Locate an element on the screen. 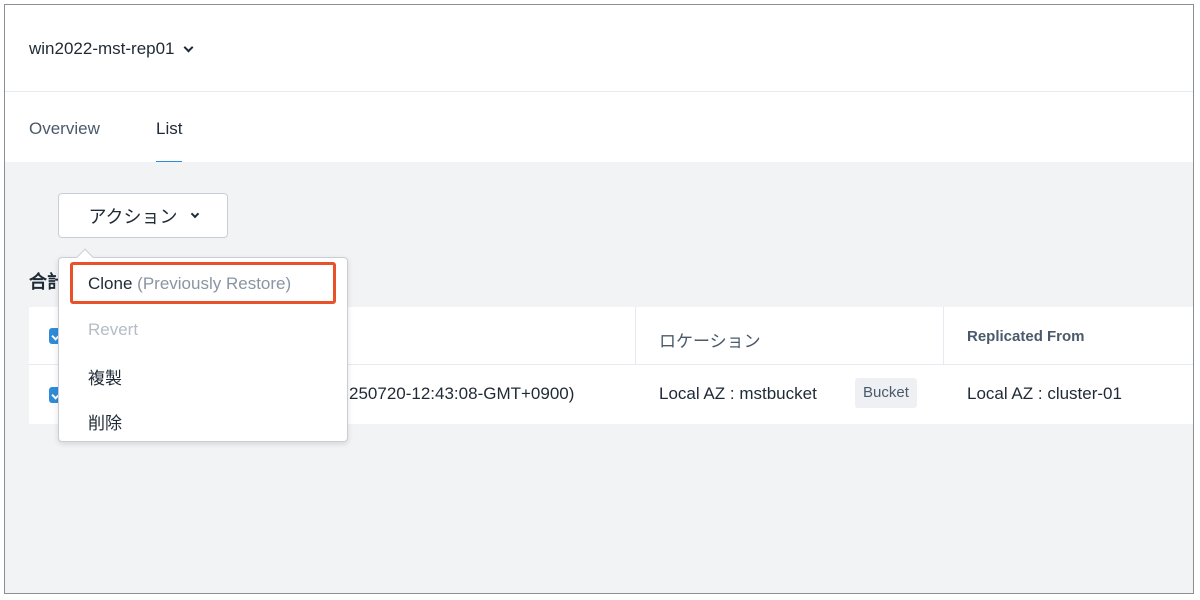 Image resolution: width=1200 pixels, height=600 pixels. menu-item-clone-sublabel: (Previously Restore) is located at coordinates (214, 283).